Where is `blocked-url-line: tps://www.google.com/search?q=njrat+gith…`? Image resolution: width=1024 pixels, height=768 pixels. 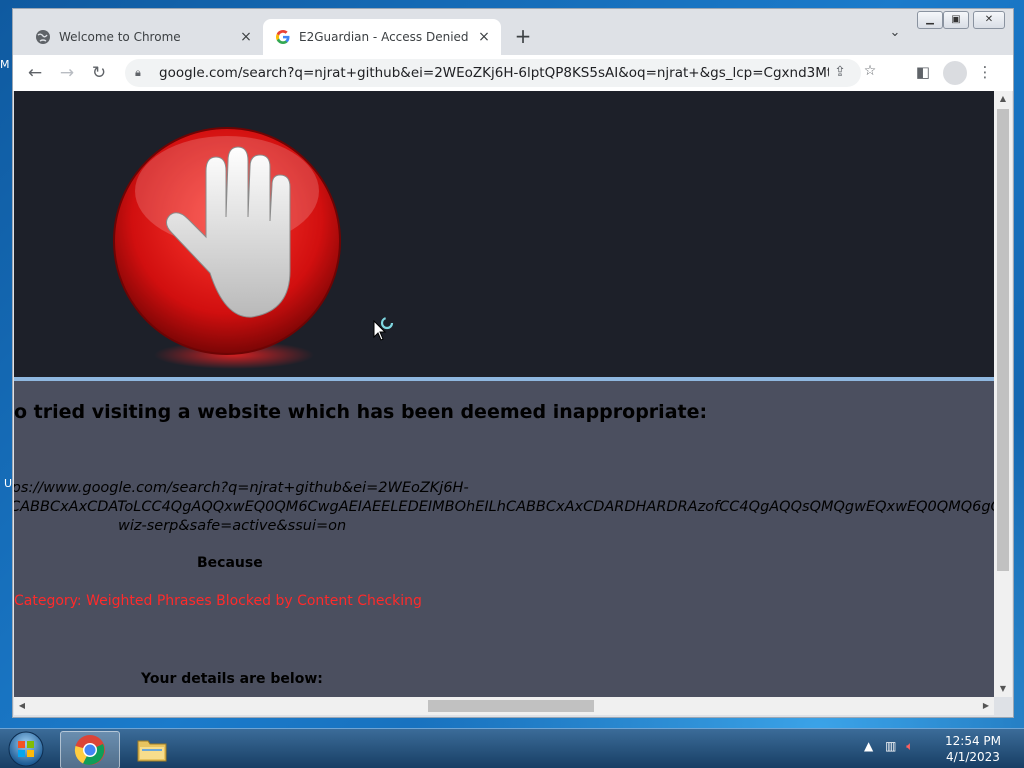
blocked-url-line: tps://www.google.com/search?q=njrat+gith… is located at coordinates (241, 488).